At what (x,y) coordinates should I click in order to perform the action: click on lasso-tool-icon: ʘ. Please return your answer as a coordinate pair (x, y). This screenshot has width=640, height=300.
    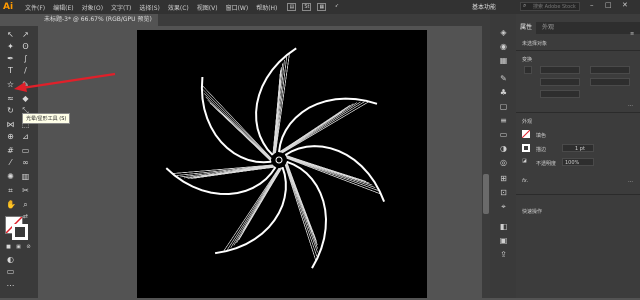
    Looking at the image, I should click on (25, 46).